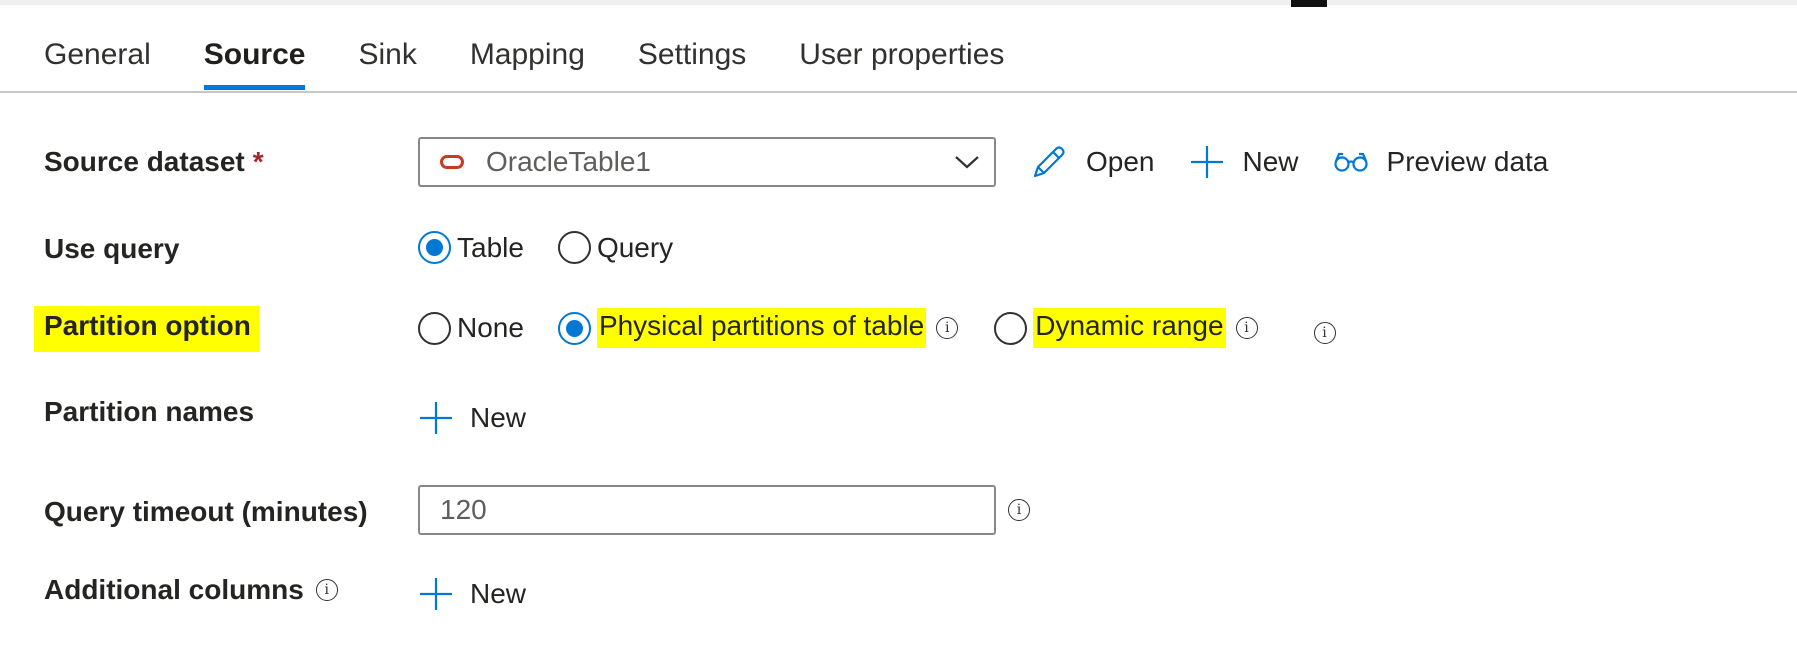 The height and width of the screenshot is (651, 1797). I want to click on use-query-option-query-label: Query, so click(635, 247).